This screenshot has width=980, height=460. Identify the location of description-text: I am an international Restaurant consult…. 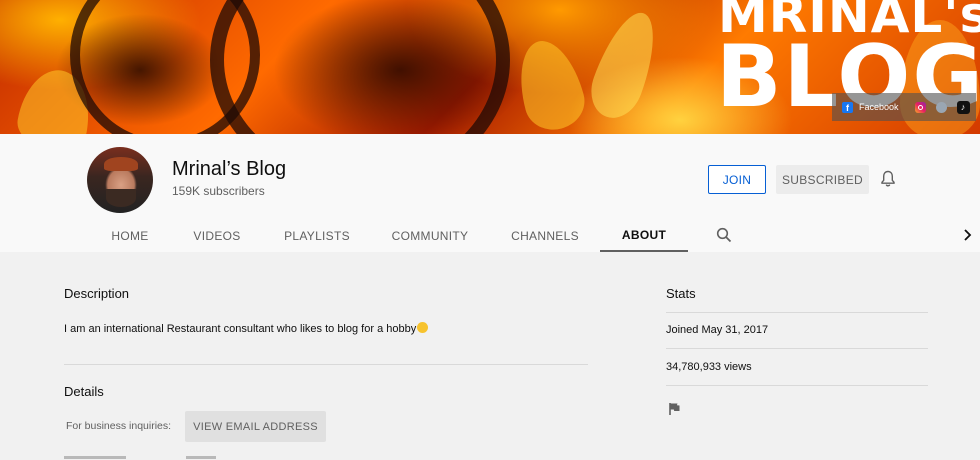
(246, 328).